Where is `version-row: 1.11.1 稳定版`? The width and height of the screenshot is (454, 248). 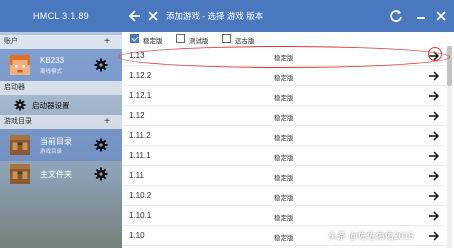
version-row: 1.11.1 稳定版 is located at coordinates (284, 156).